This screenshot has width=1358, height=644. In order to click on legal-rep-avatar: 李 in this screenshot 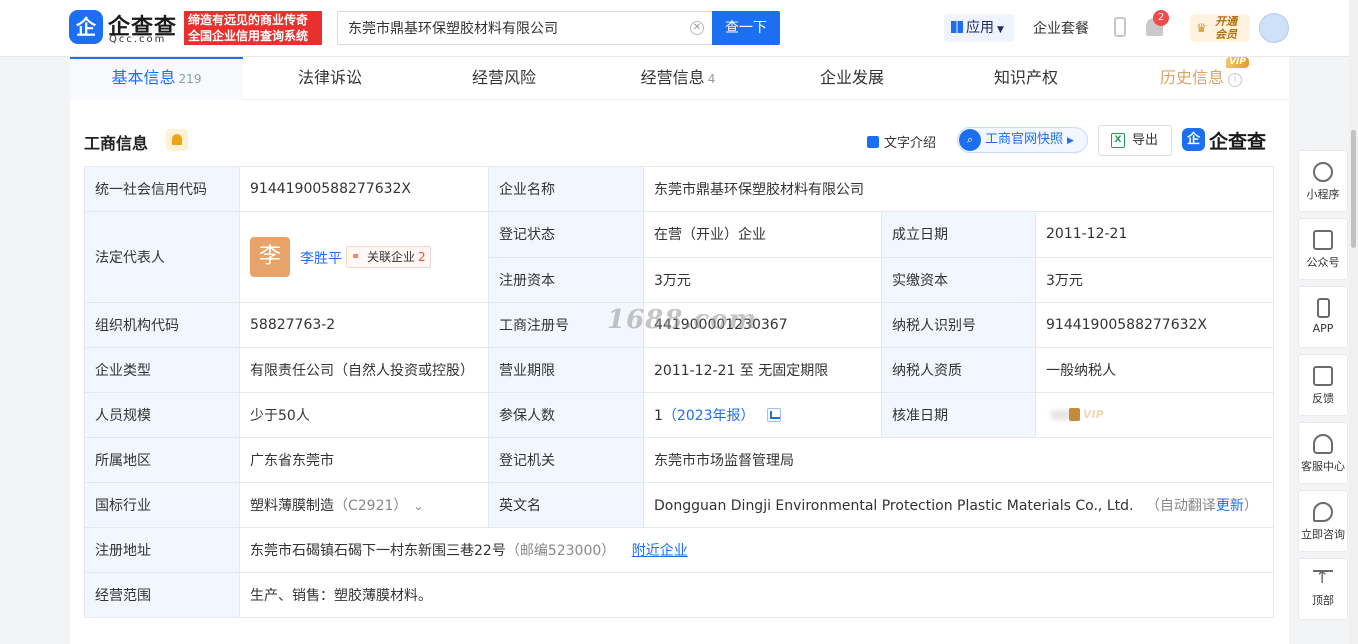, I will do `click(270, 257)`.